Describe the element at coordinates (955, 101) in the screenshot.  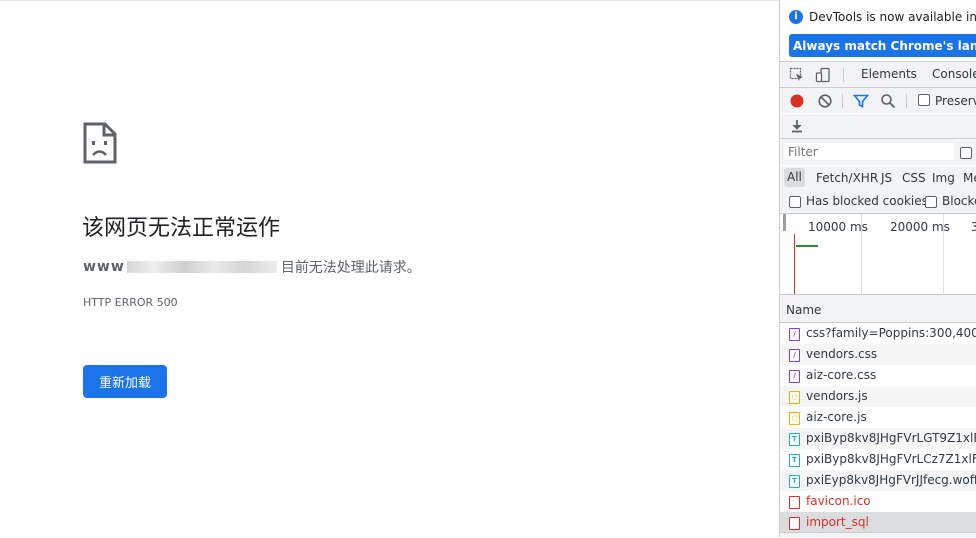
I see `preserve-log-label: Preserv` at that location.